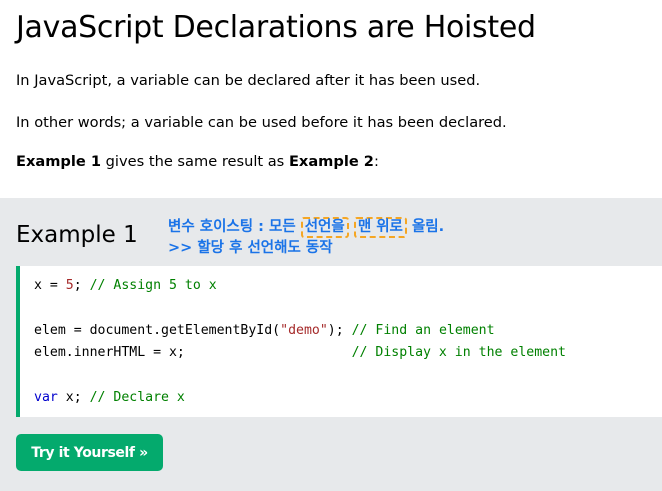 This screenshot has width=662, height=491. I want to click on code-string: "demo", so click(304, 330).